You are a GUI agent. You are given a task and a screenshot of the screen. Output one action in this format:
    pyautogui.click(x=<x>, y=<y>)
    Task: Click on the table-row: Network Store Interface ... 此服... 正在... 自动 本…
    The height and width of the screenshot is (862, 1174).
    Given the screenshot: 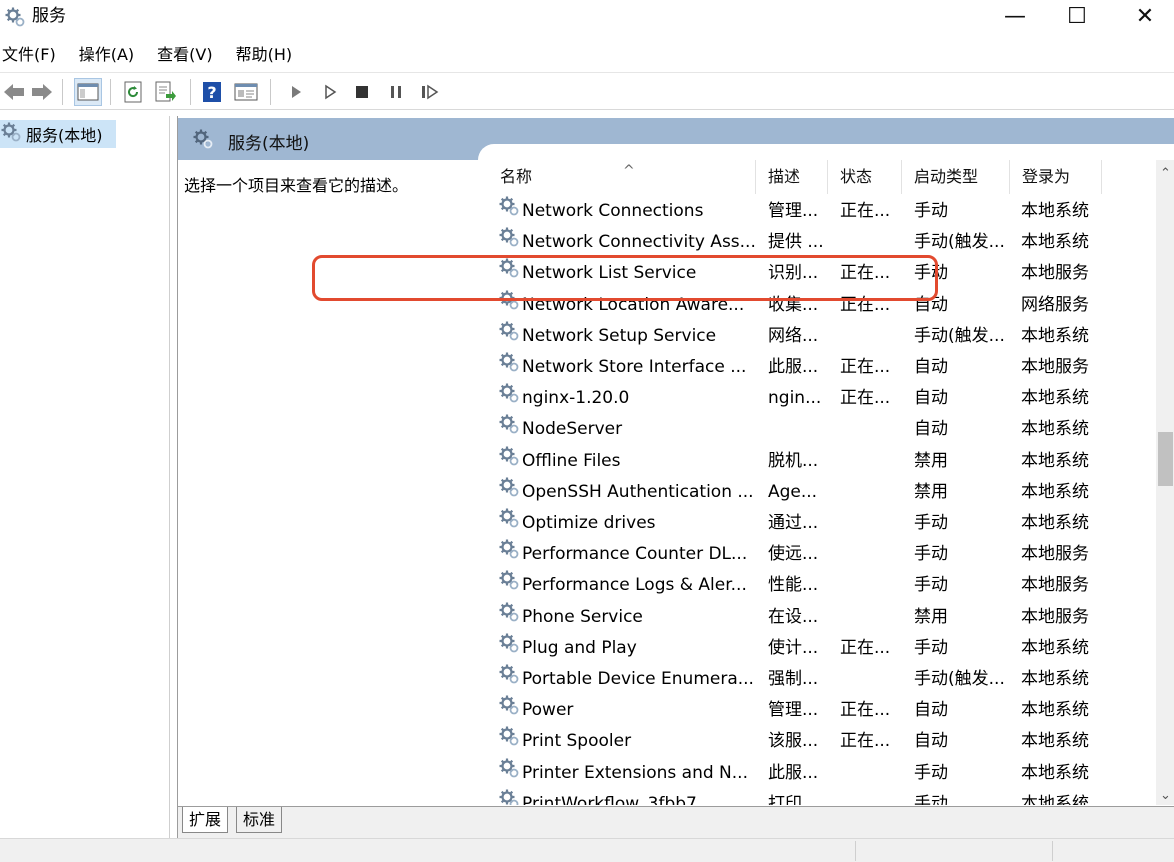 What is the action you would take?
    pyautogui.click(x=818, y=367)
    